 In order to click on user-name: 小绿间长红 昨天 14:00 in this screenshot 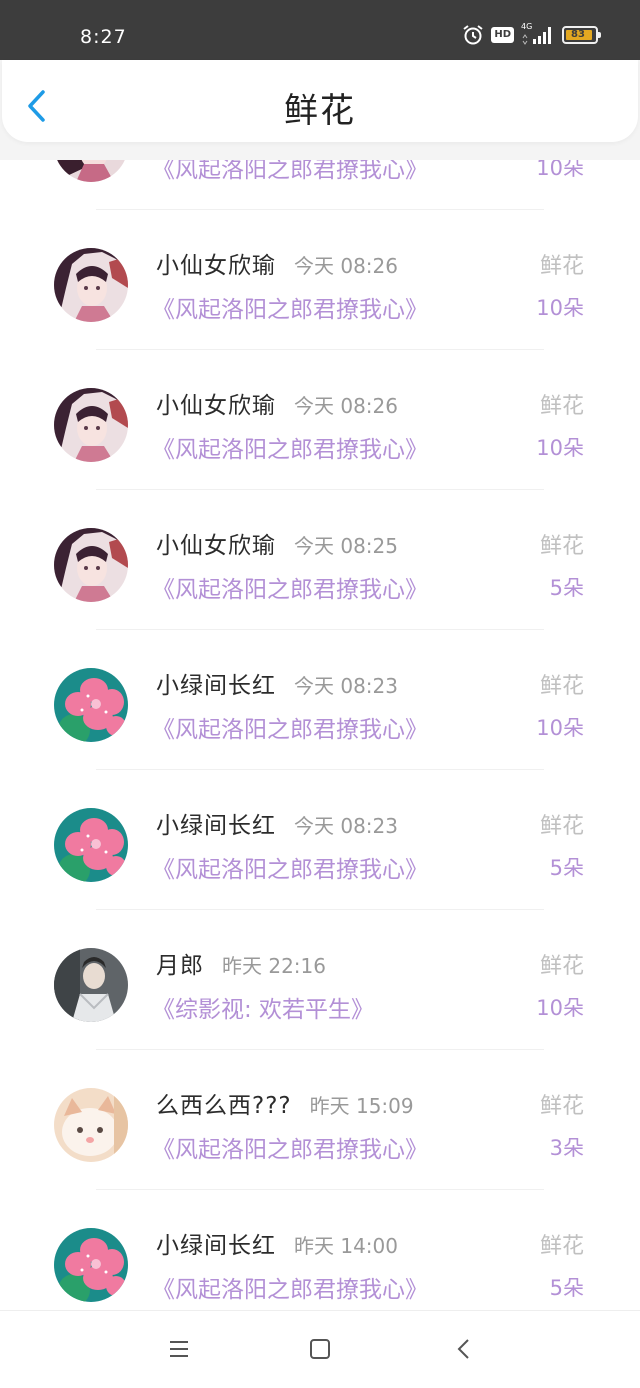, I will do `click(277, 1243)`.